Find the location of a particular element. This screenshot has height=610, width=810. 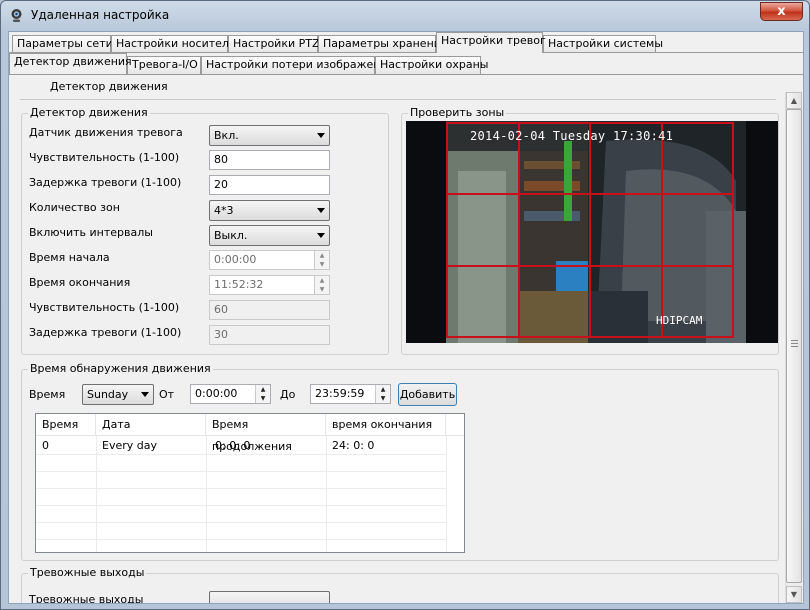

delay2-input: 30 is located at coordinates (269, 335).